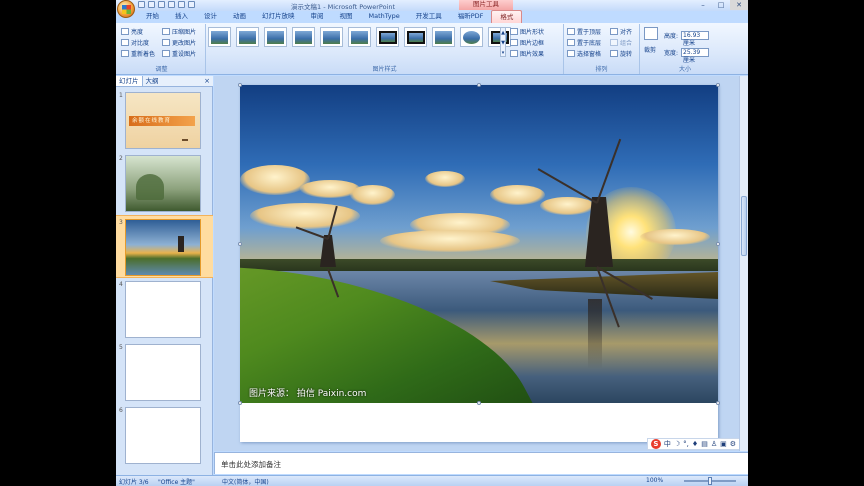 The width and height of the screenshot is (864, 486). I want to click on picture-border-icon, so click(514, 42).